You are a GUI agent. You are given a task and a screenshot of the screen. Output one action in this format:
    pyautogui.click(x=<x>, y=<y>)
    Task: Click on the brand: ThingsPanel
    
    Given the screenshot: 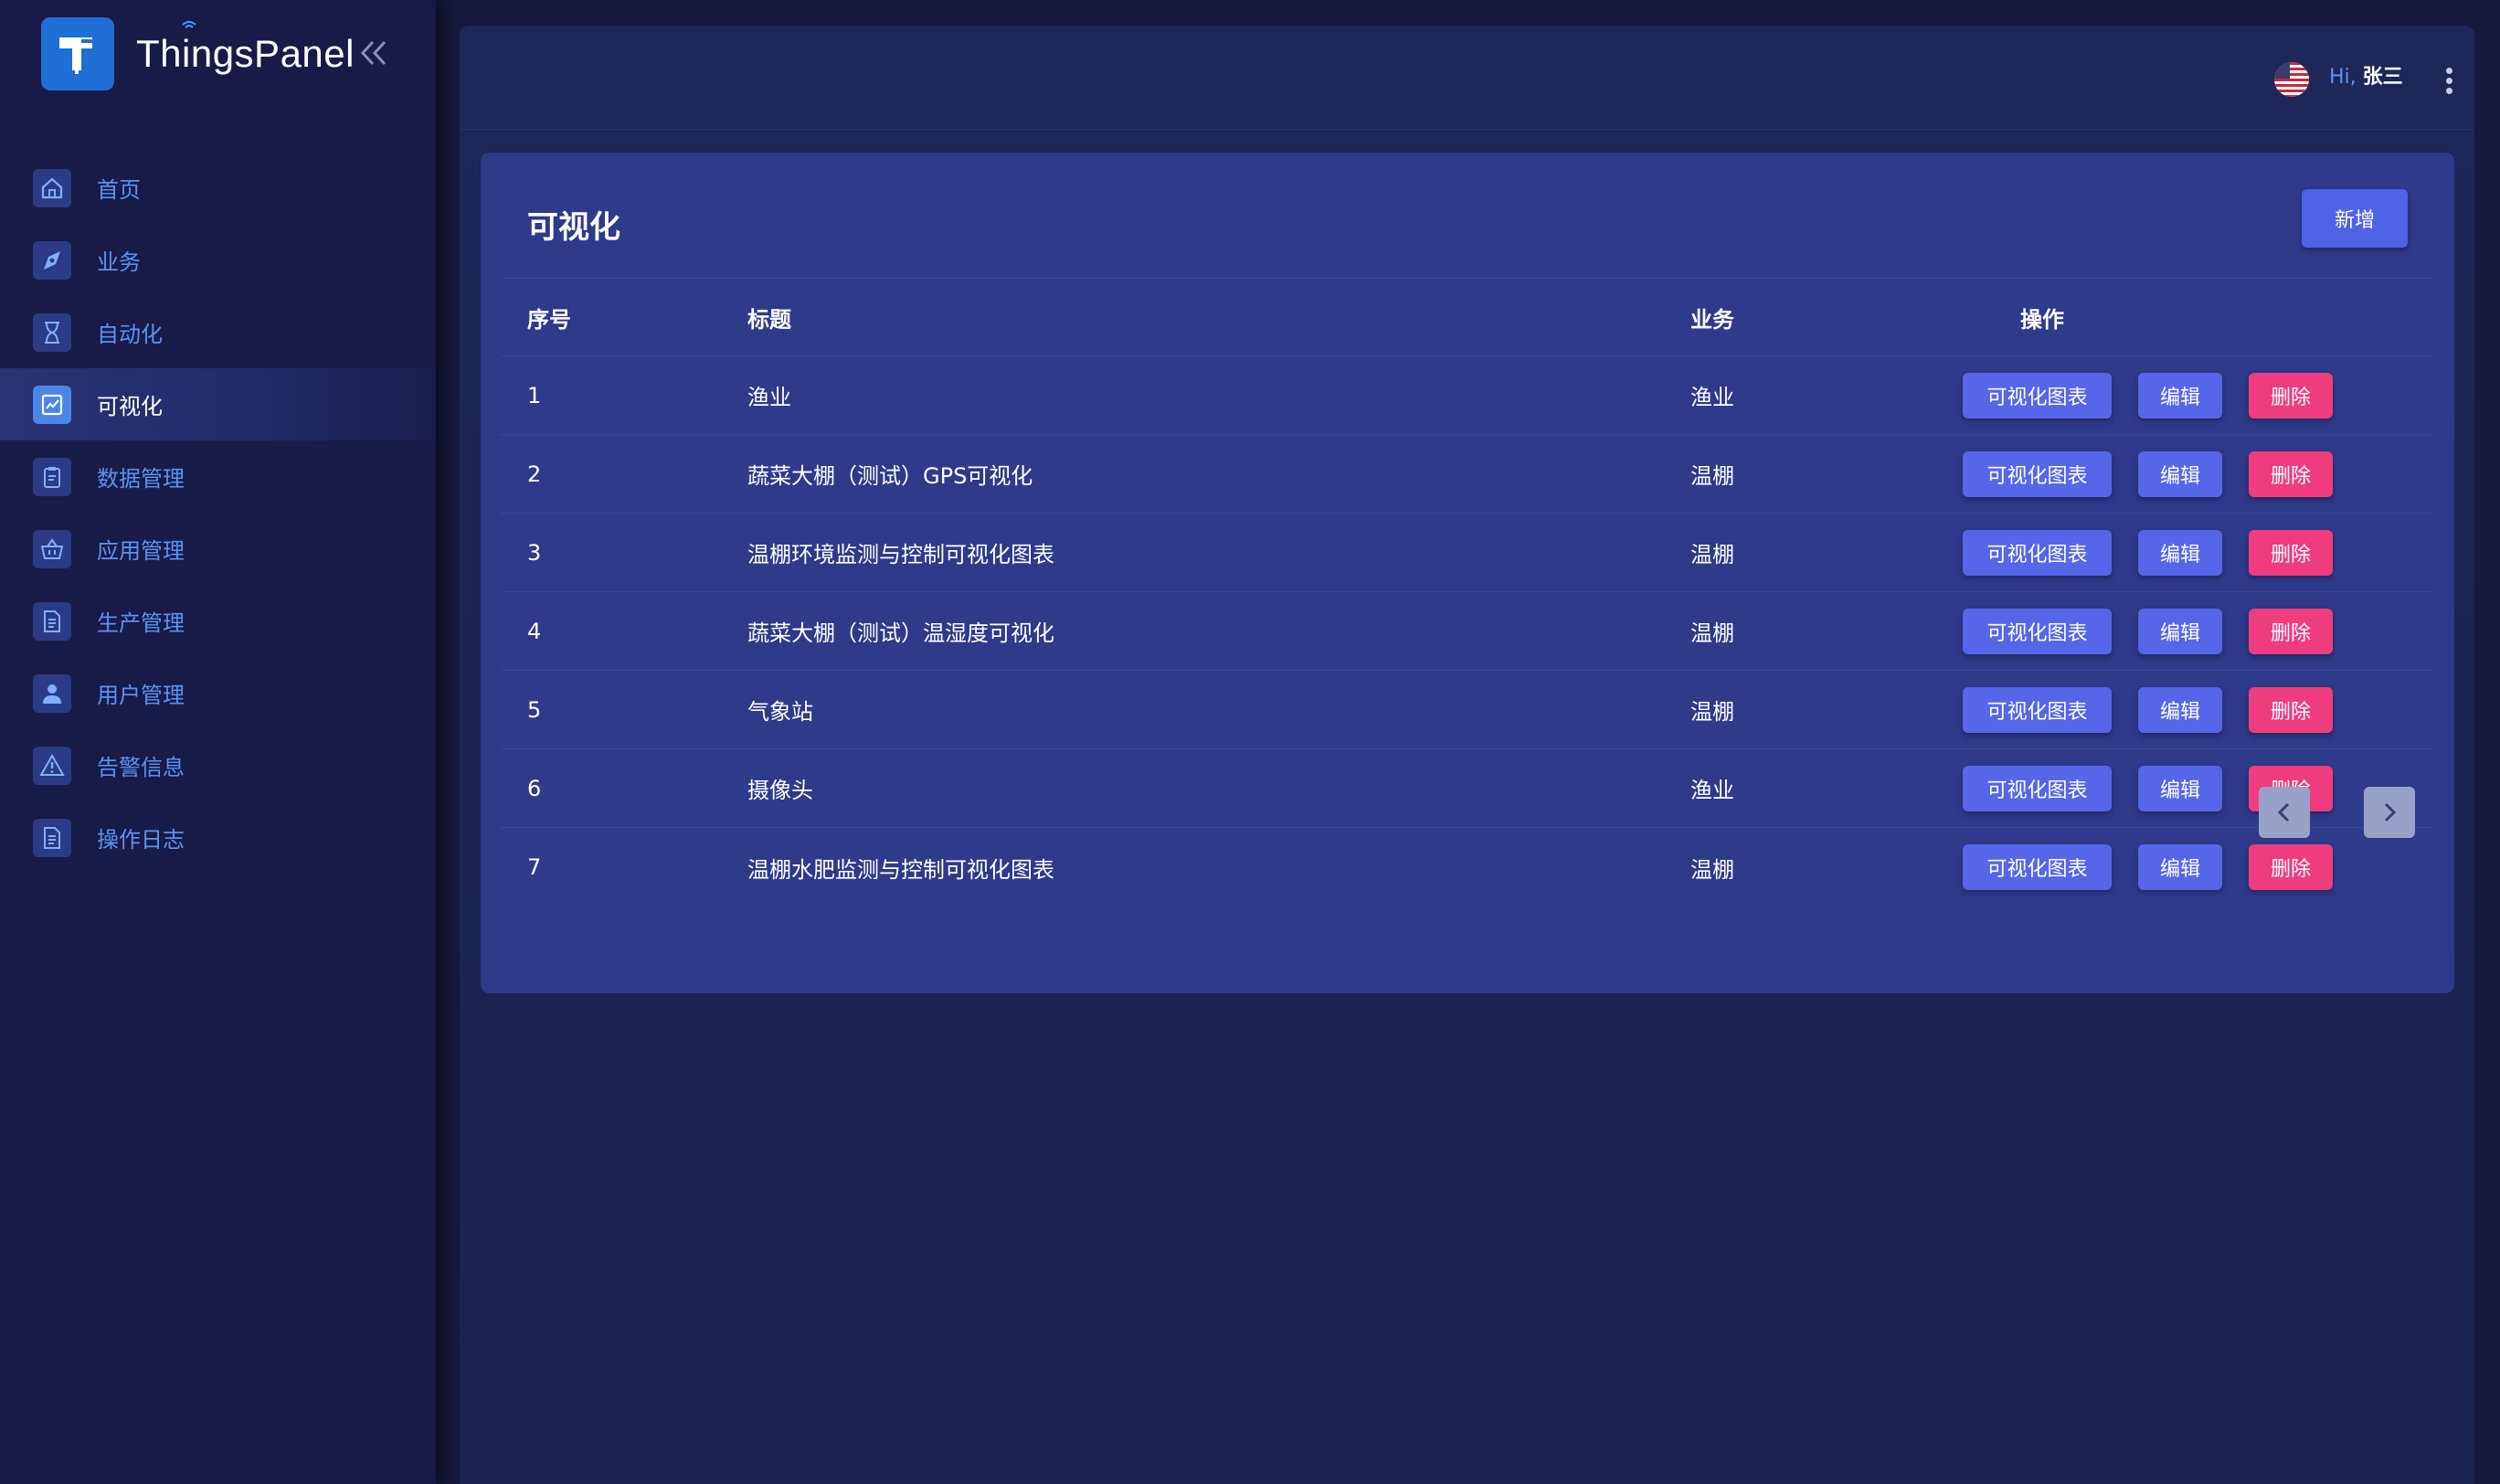 What is the action you would take?
    pyautogui.click(x=198, y=54)
    